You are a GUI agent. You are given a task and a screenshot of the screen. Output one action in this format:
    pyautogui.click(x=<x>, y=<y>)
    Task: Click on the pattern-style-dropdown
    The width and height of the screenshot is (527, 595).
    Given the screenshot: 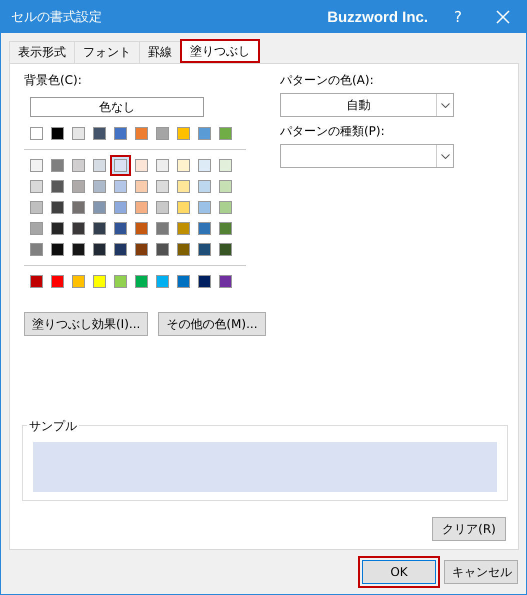 What is the action you would take?
    pyautogui.click(x=367, y=156)
    